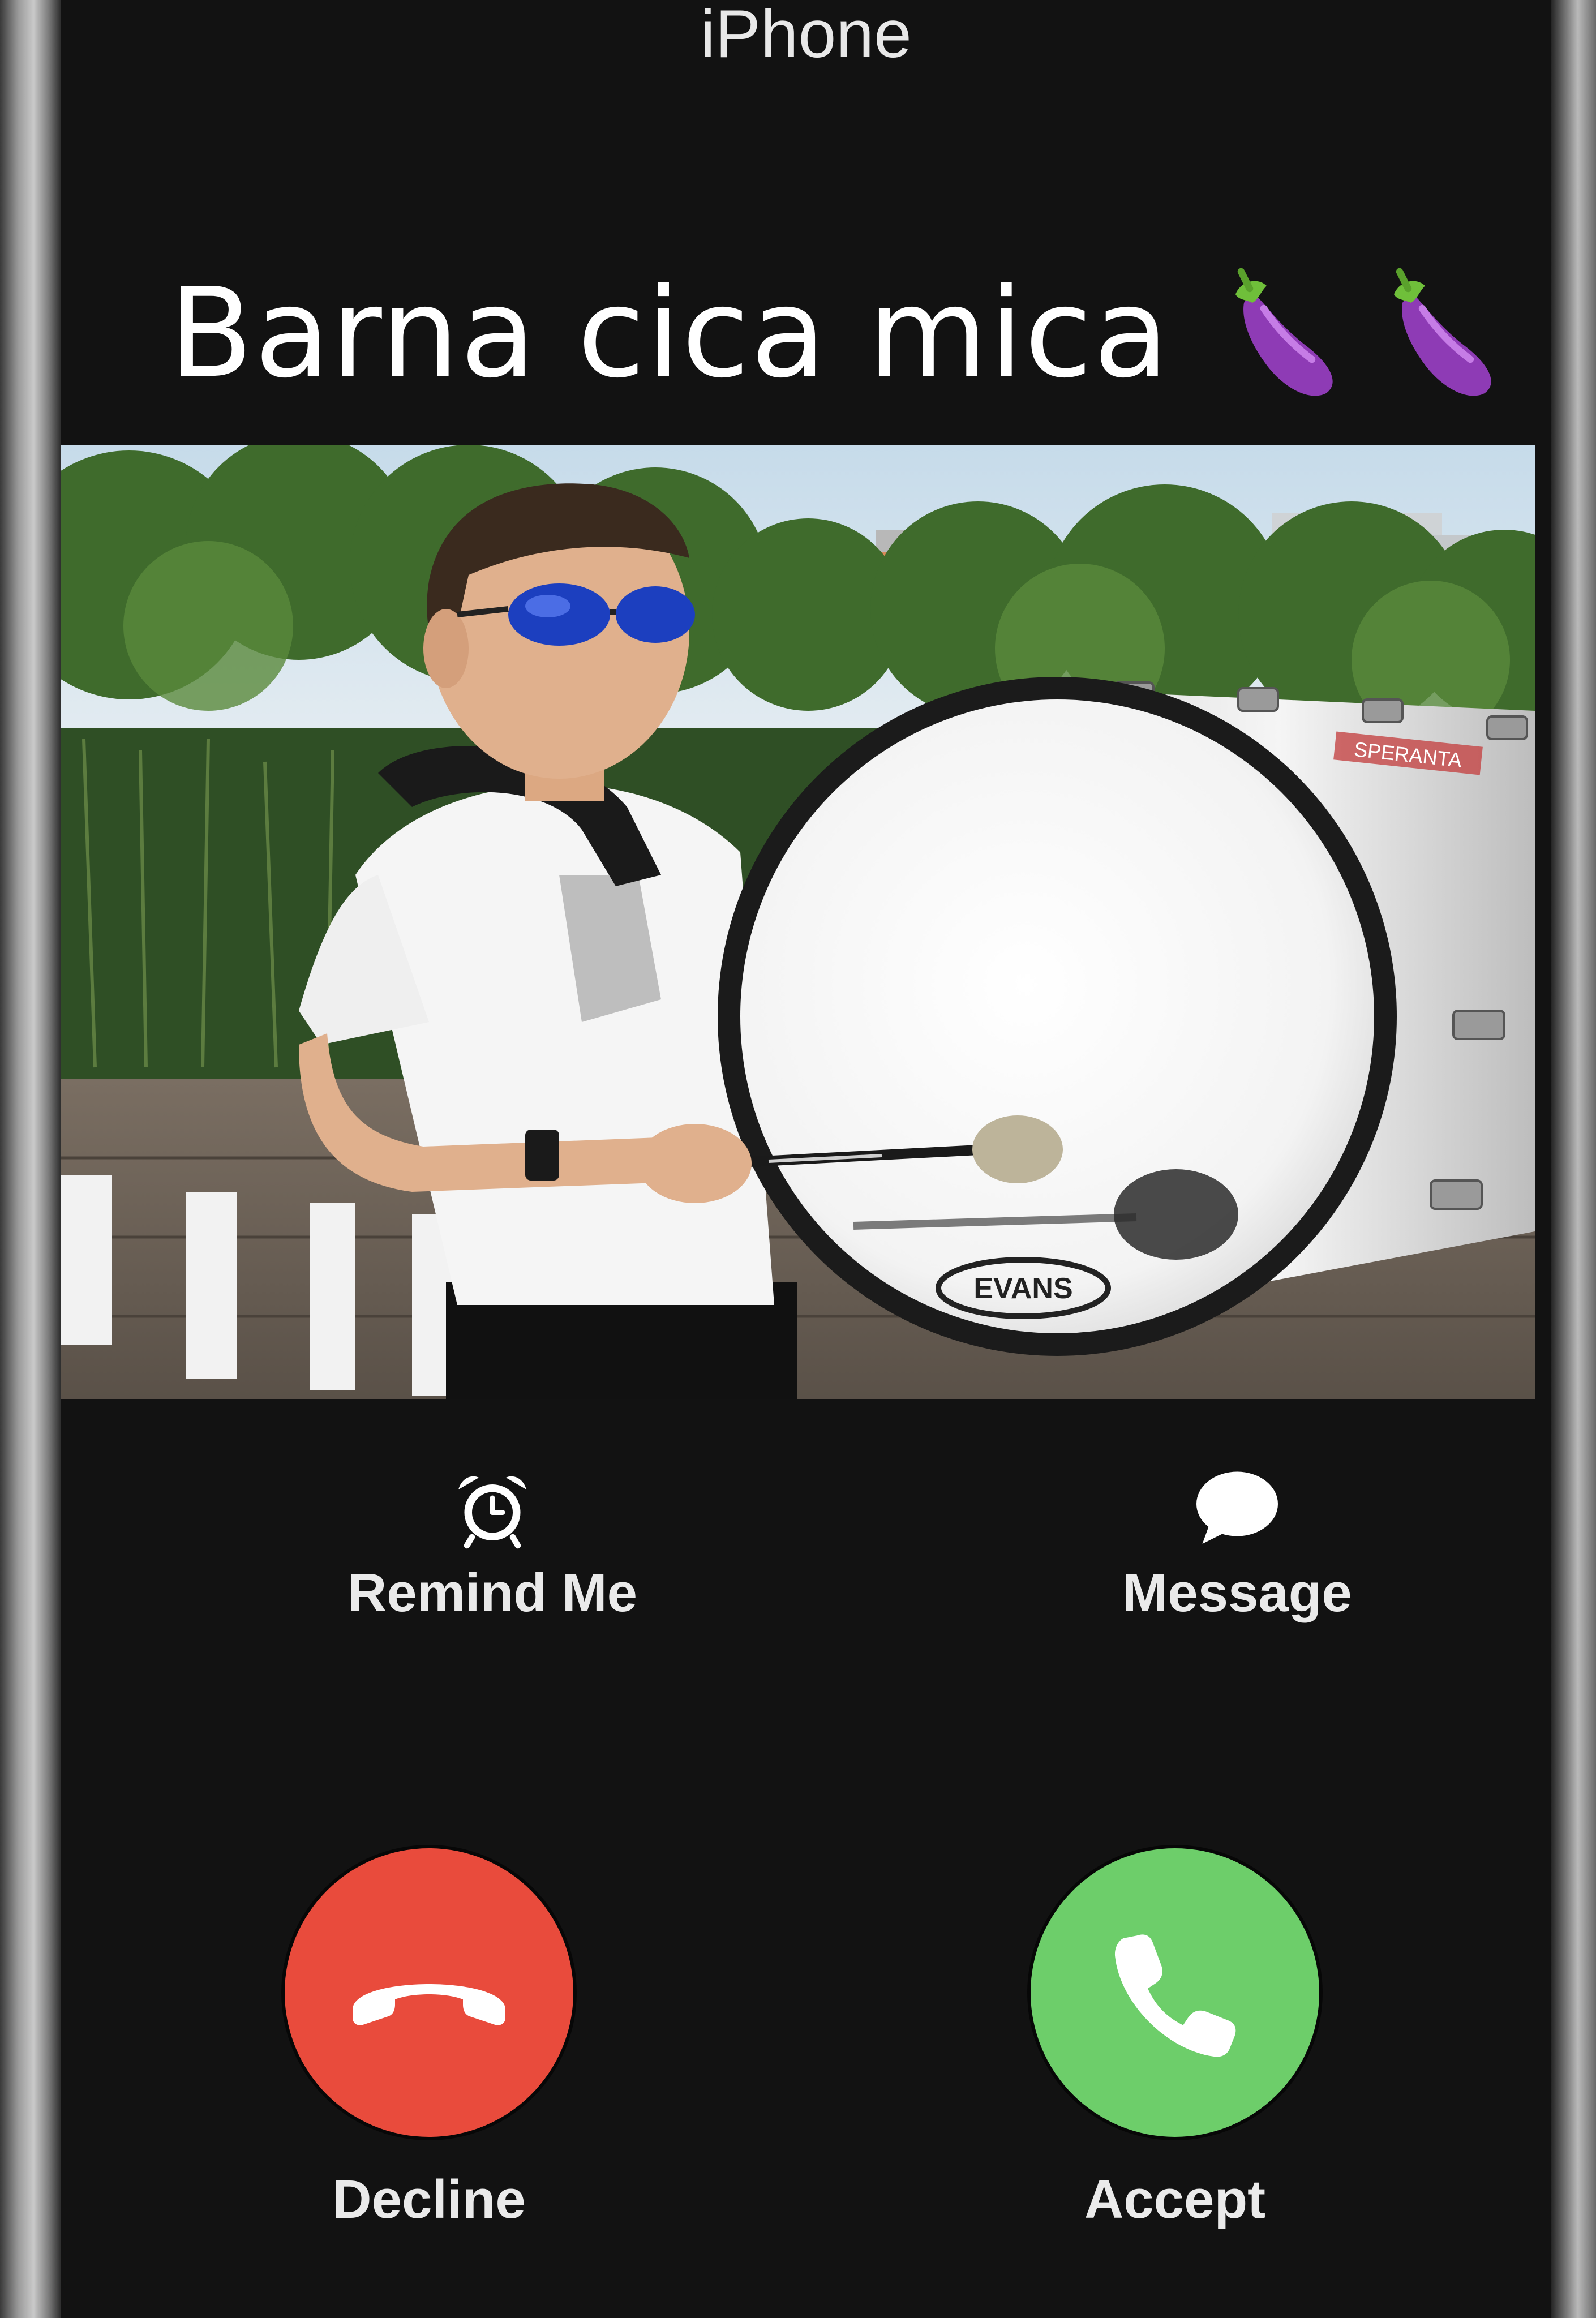 The image size is (1596, 2318). Describe the element at coordinates (806, 36) in the screenshot. I see `device-label: iPhone` at that location.